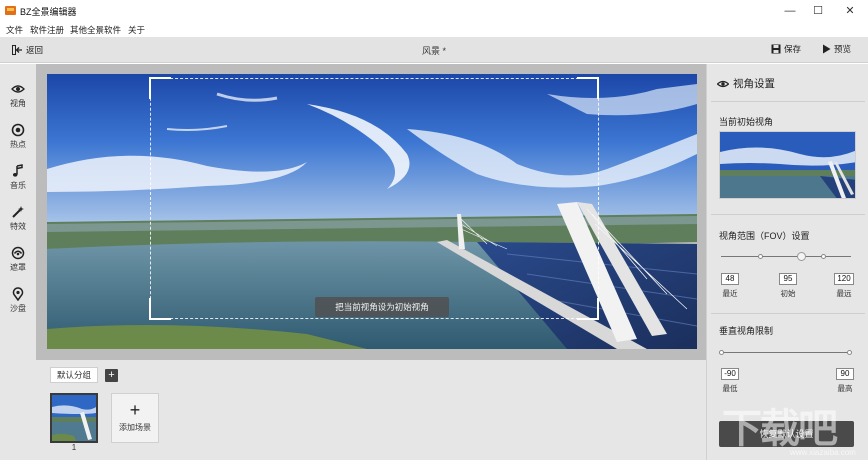 The image size is (868, 460). What do you see at coordinates (18, 294) in the screenshot?
I see `sandbox-icon` at bounding box center [18, 294].